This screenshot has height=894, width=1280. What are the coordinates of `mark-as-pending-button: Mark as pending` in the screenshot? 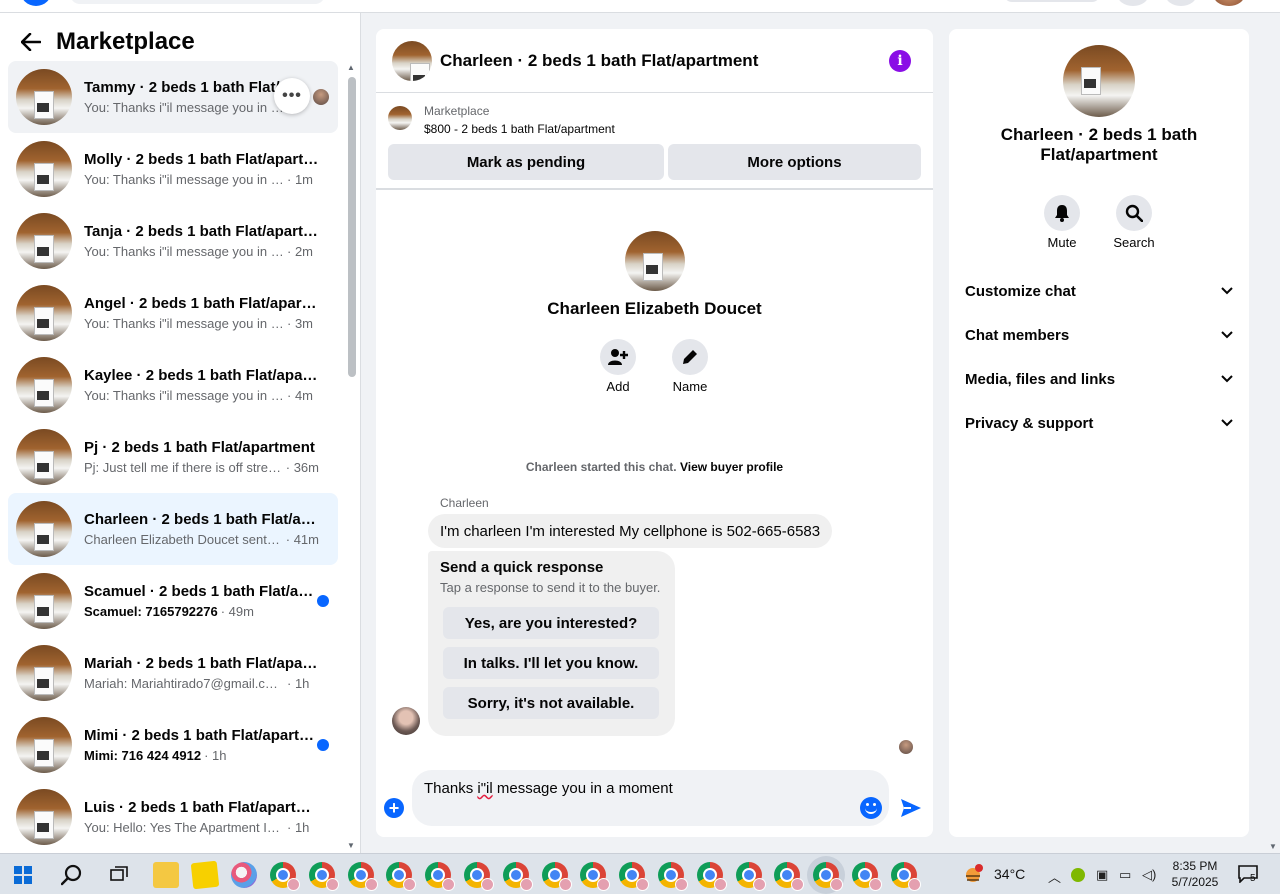 It's located at (526, 162).